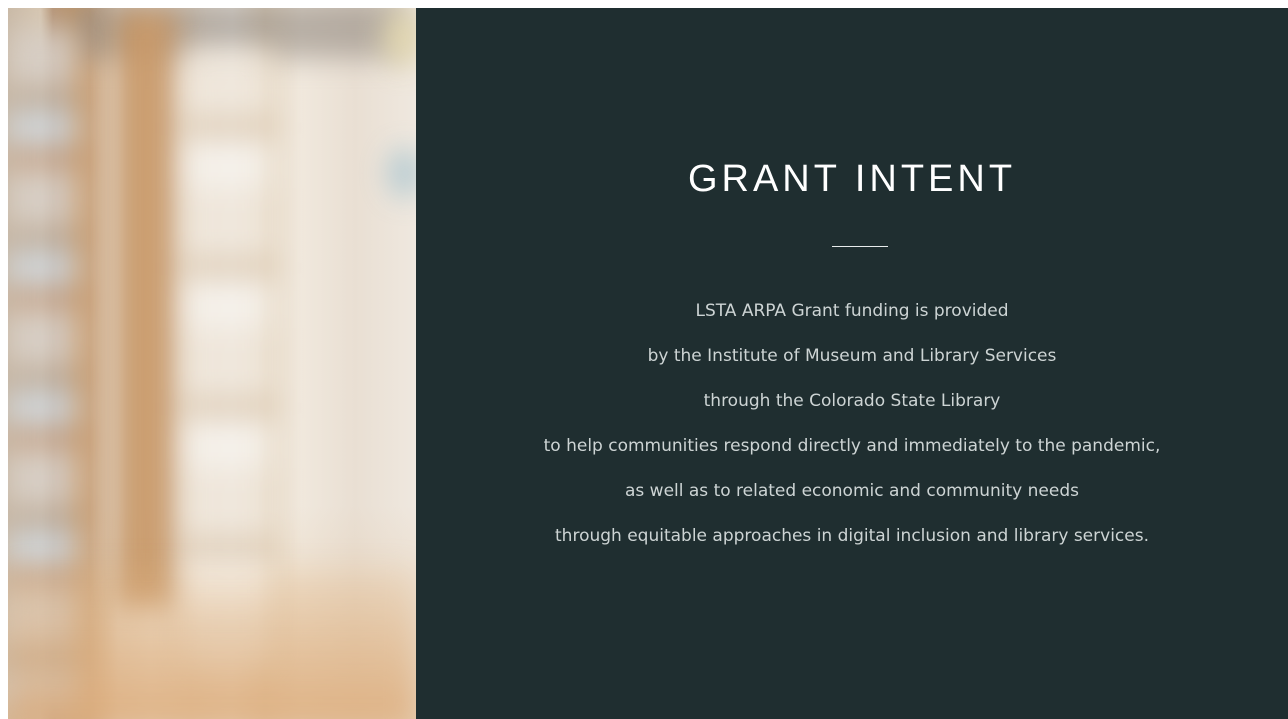  What do you see at coordinates (852, 401) in the screenshot?
I see `body-line: through the Colorado State Library` at bounding box center [852, 401].